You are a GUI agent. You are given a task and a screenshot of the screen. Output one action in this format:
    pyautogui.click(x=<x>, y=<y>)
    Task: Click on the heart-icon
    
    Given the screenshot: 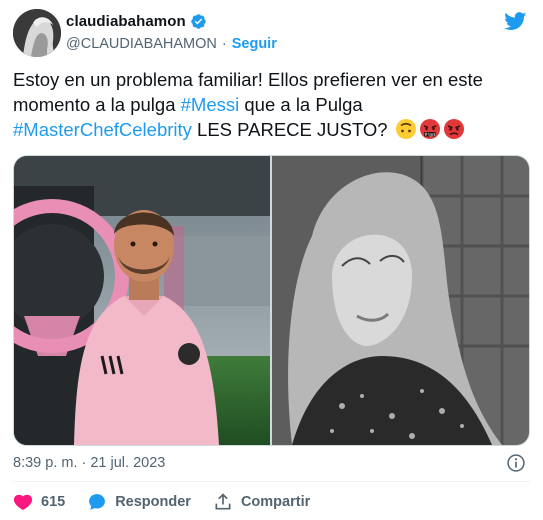 What is the action you would take?
    pyautogui.click(x=23, y=502)
    